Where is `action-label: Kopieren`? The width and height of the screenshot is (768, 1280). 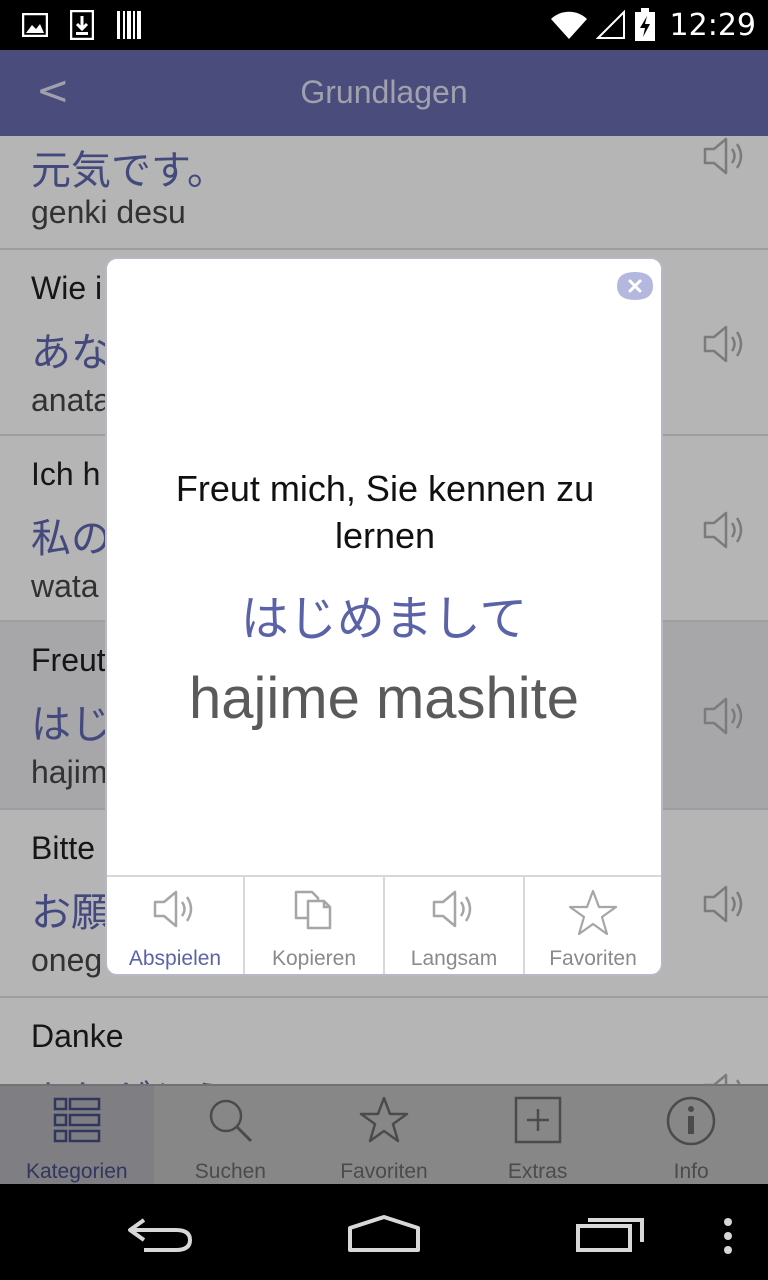 action-label: Kopieren is located at coordinates (314, 958).